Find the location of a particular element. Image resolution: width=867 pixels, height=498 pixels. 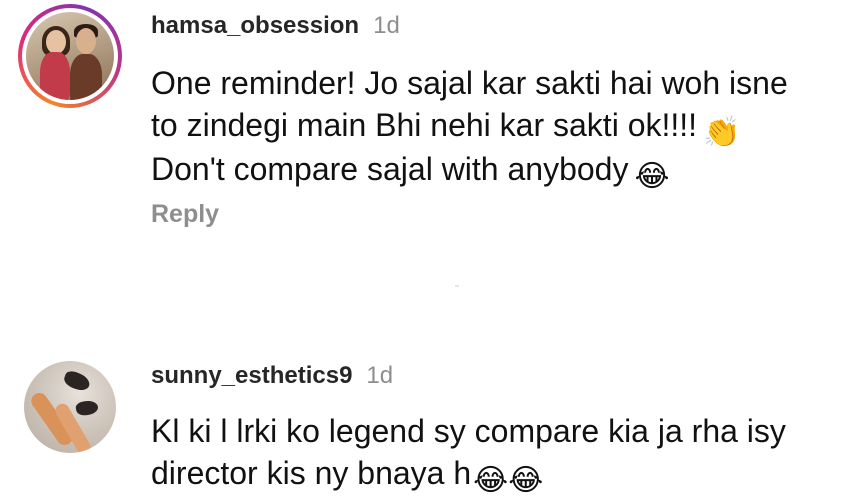

comment-line-with-emoji: director kis ny bnaya h😂😂 is located at coordinates (468, 474).